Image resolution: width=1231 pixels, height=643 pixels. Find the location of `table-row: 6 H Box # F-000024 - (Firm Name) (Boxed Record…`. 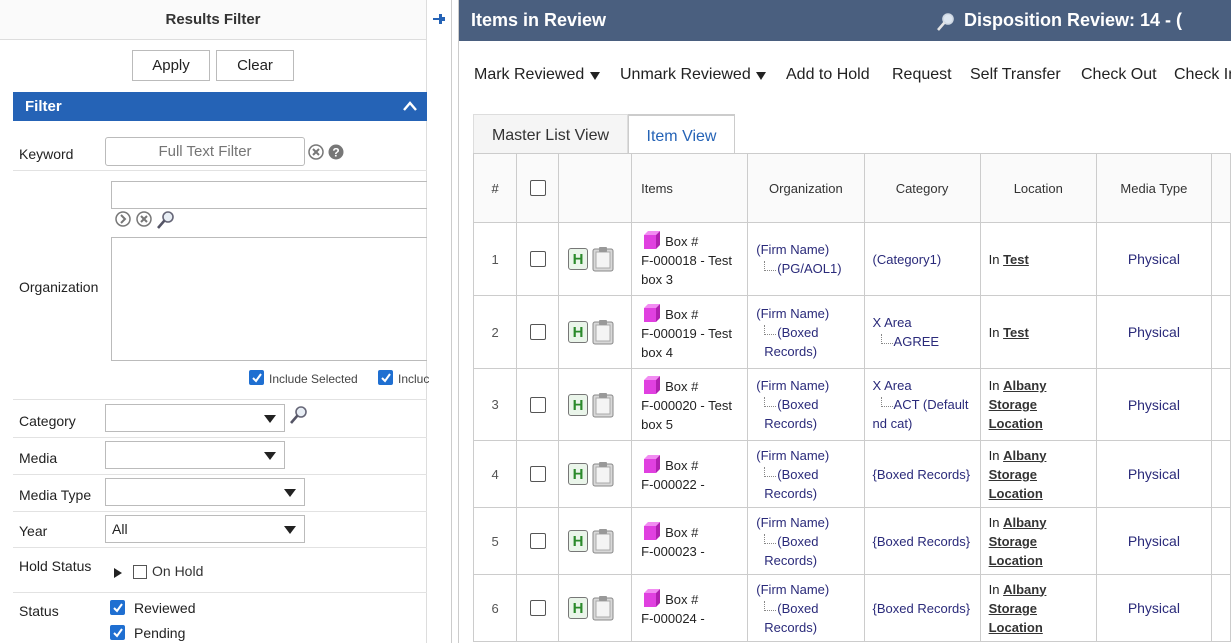

table-row: 6 H Box # F-000024 - (Firm Name) (Boxed Record… is located at coordinates (851, 608).